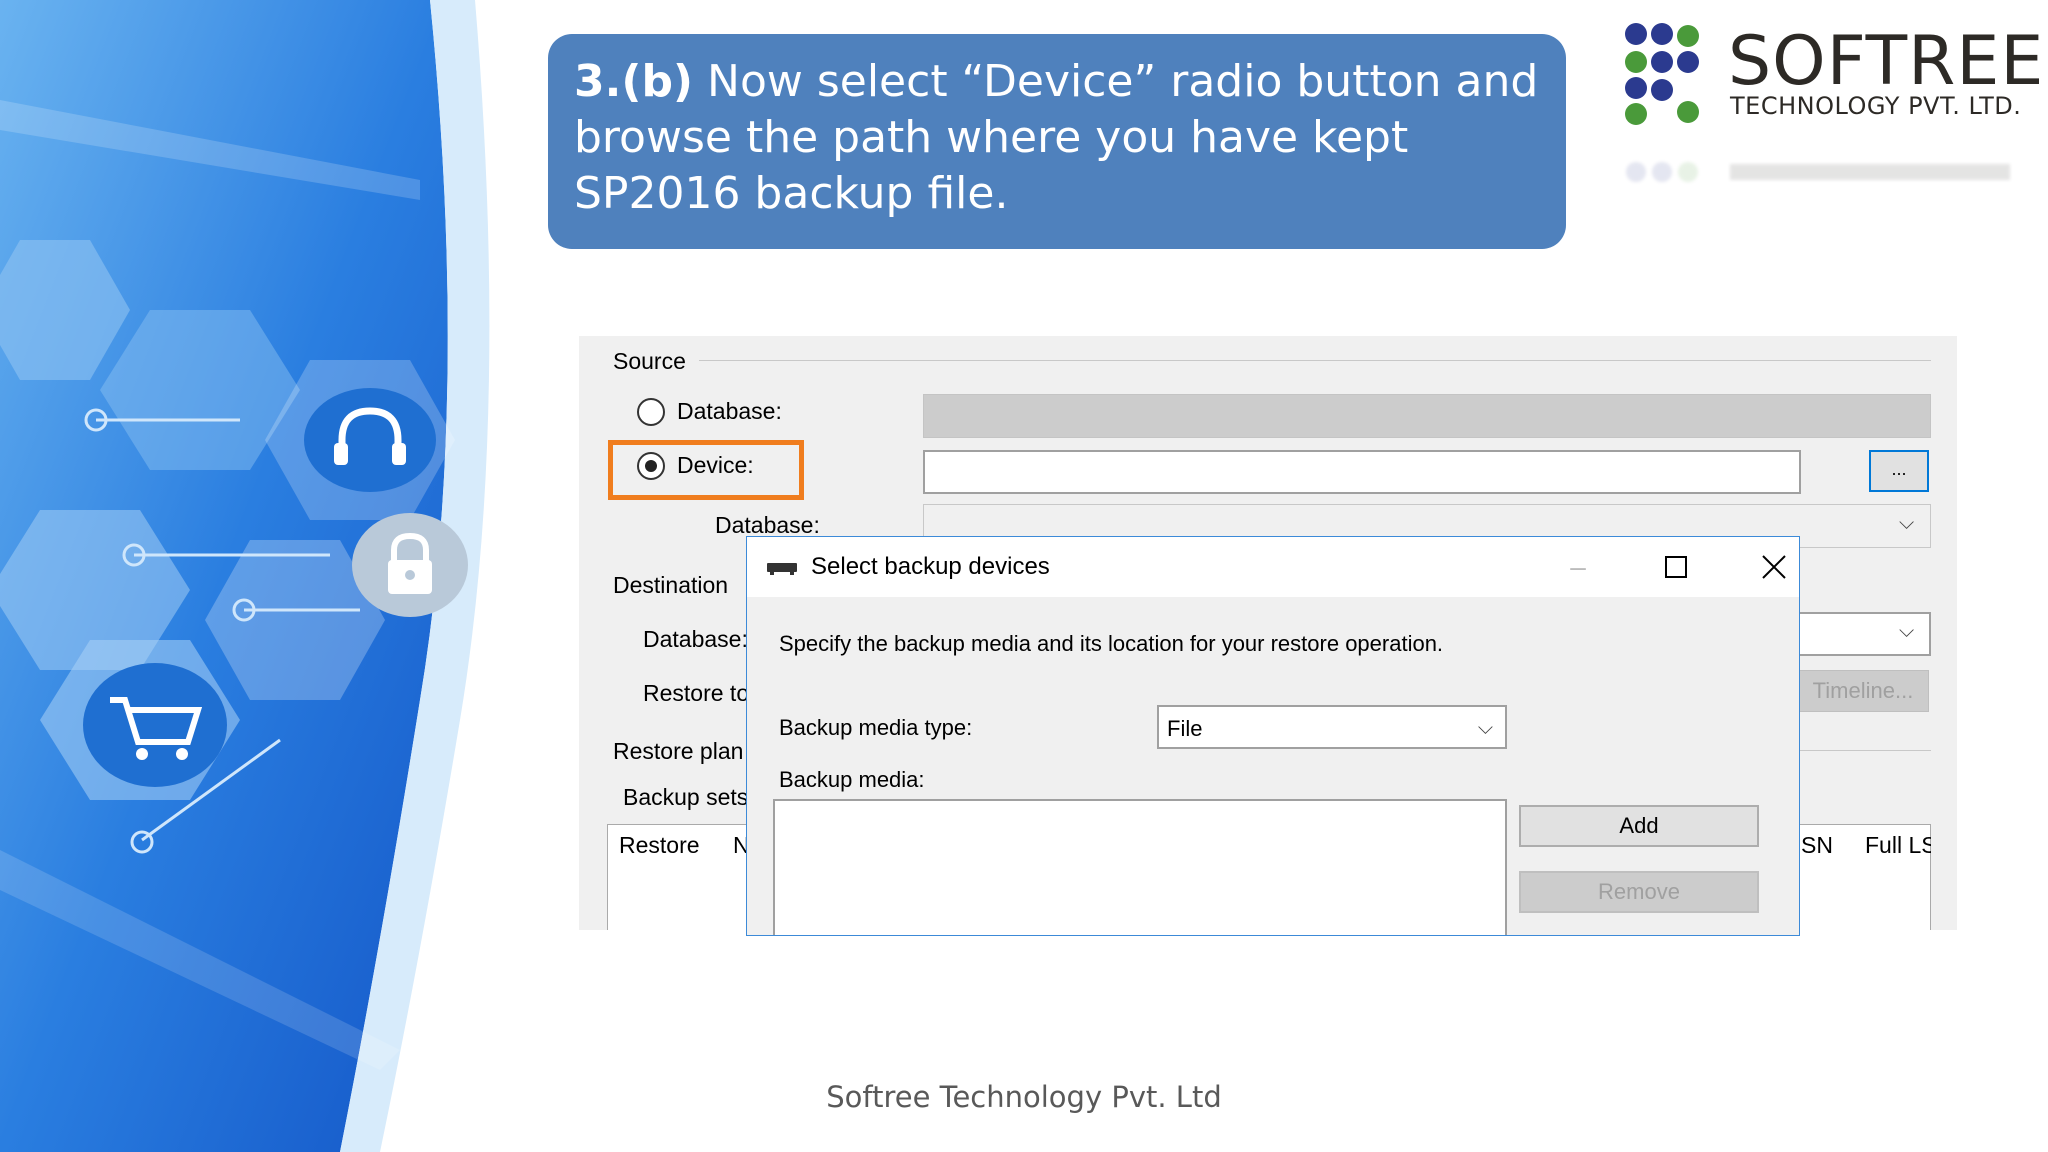 Image resolution: width=2048 pixels, height=1152 pixels. Describe the element at coordinates (1140, 867) in the screenshot. I see `backup-media-list` at that location.